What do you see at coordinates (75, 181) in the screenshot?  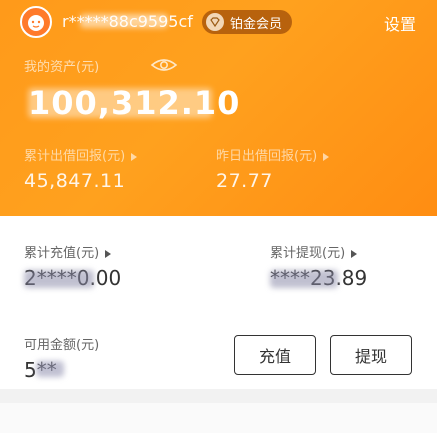 I see `total-return-value: 45,847.11` at bounding box center [75, 181].